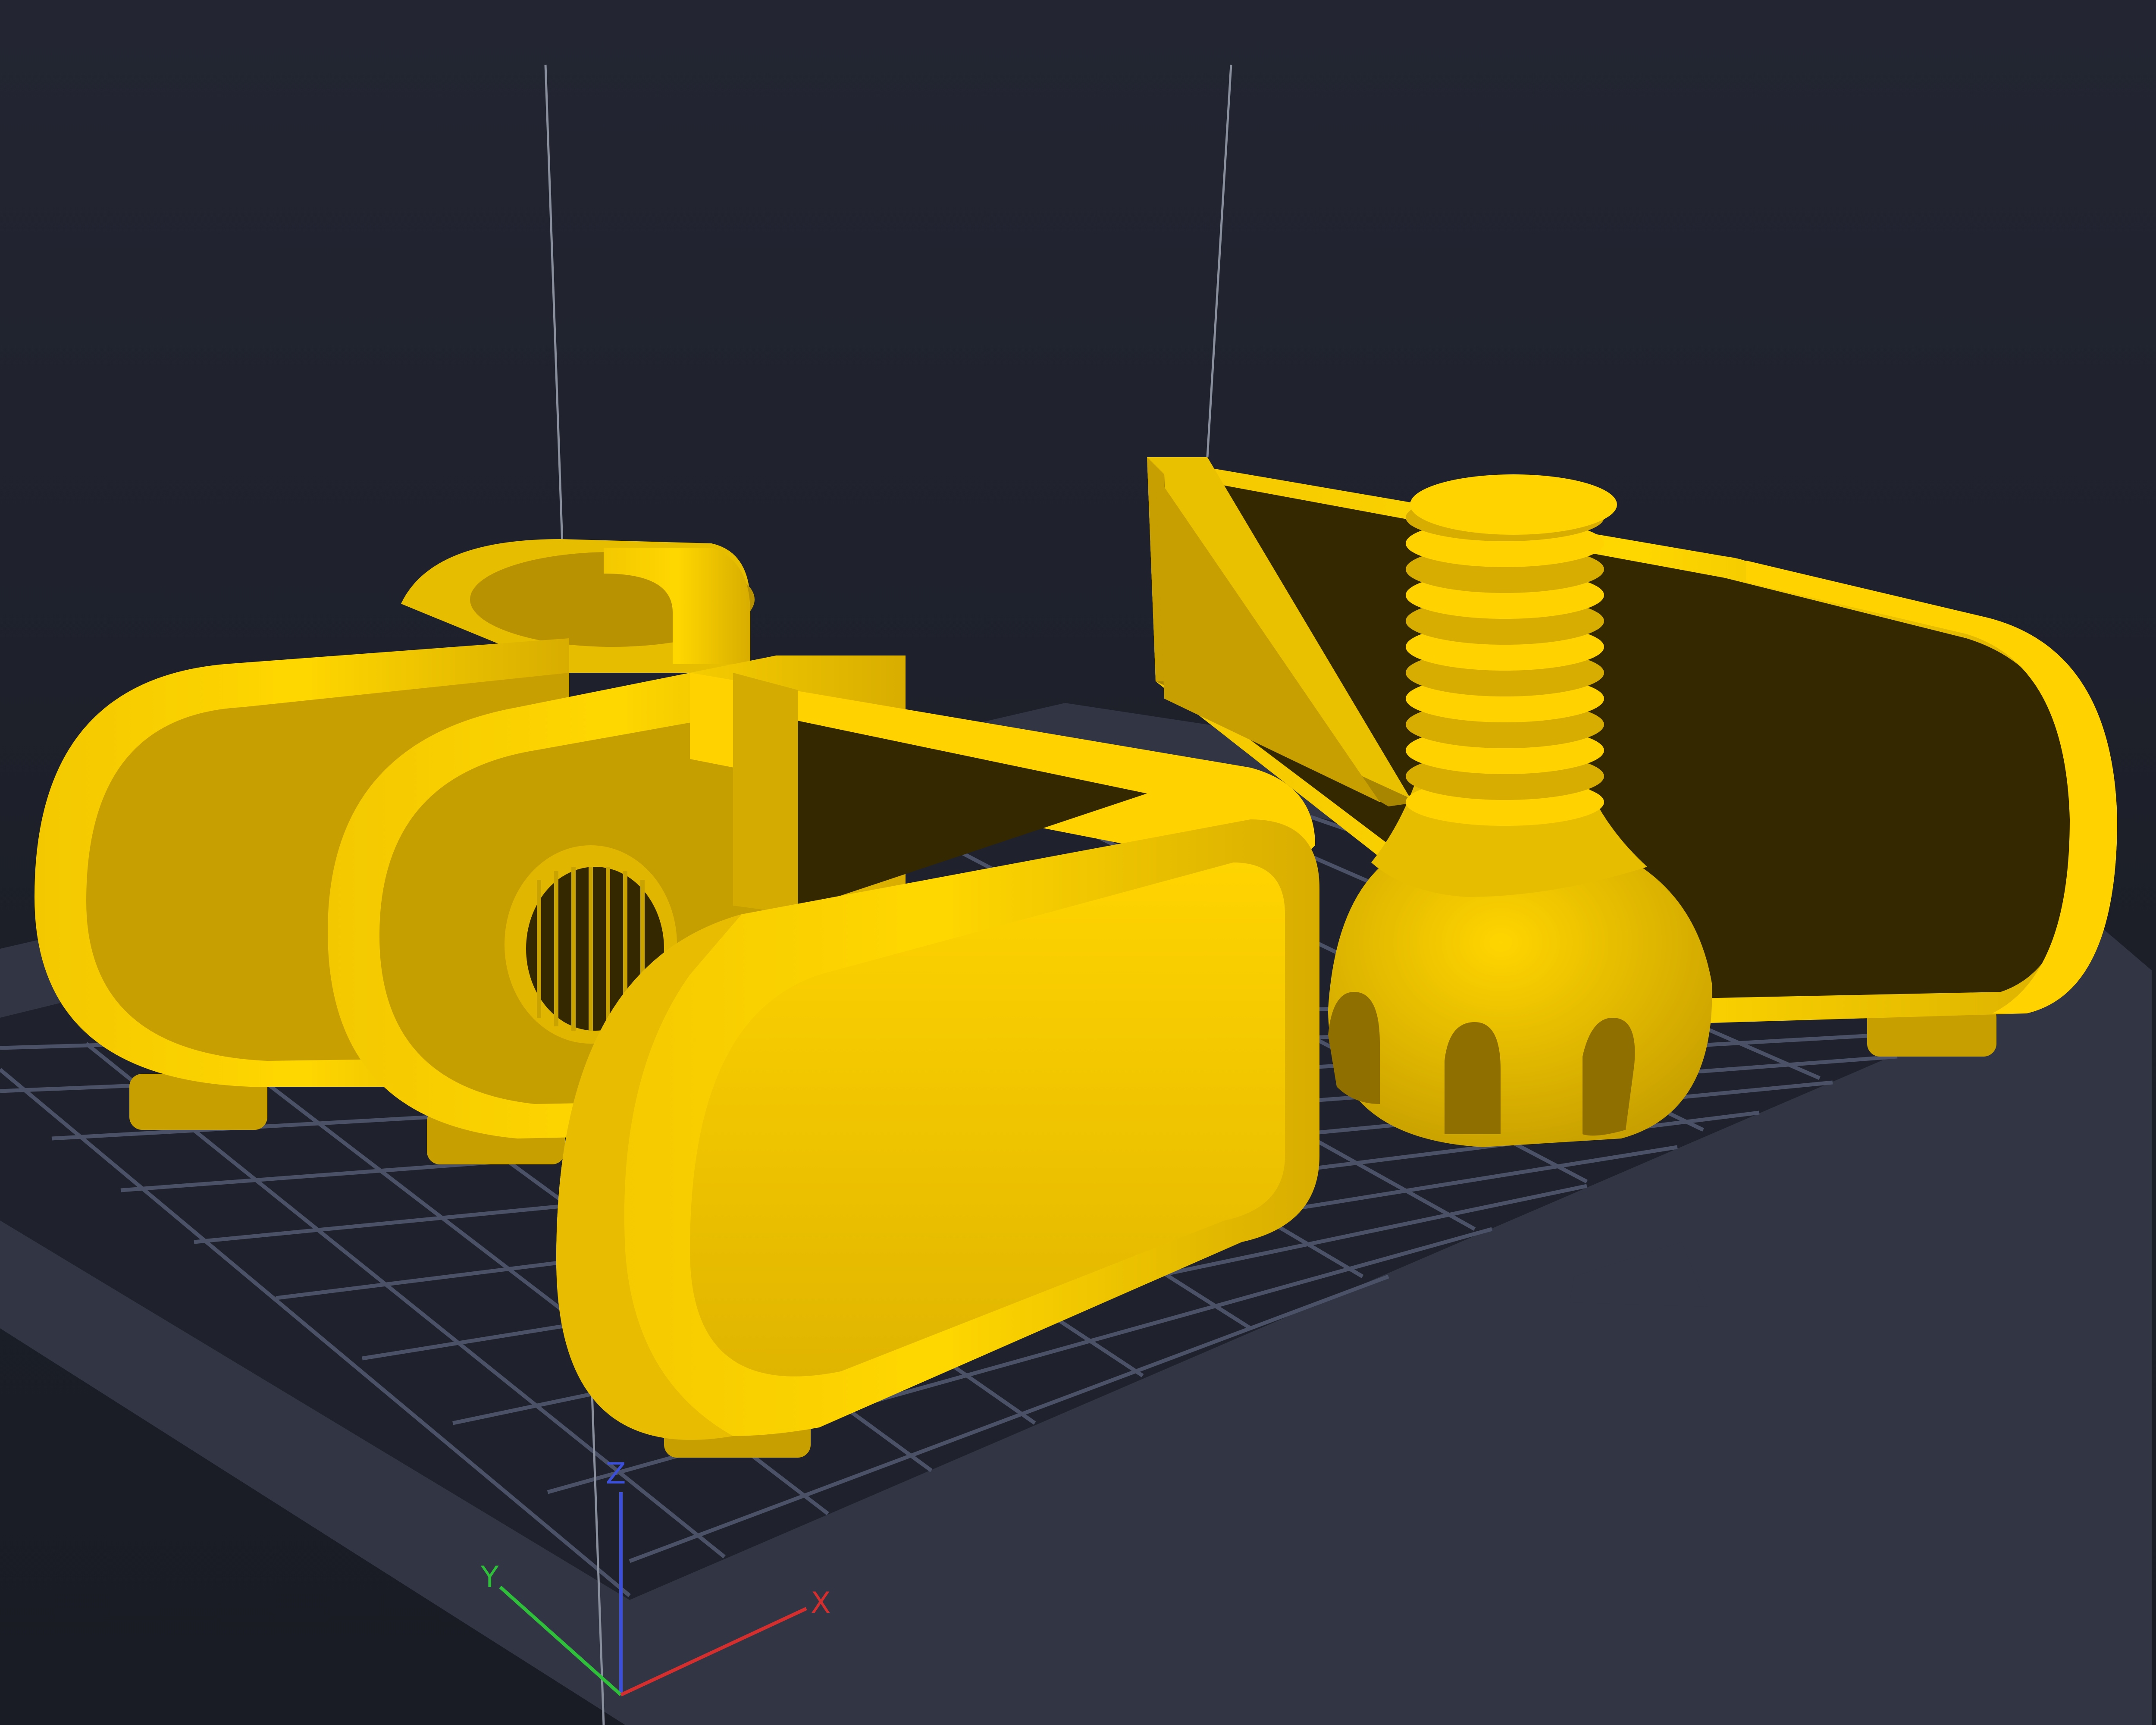 The image size is (2156, 1725). I want to click on x-axis-label: X, so click(821, 1603).